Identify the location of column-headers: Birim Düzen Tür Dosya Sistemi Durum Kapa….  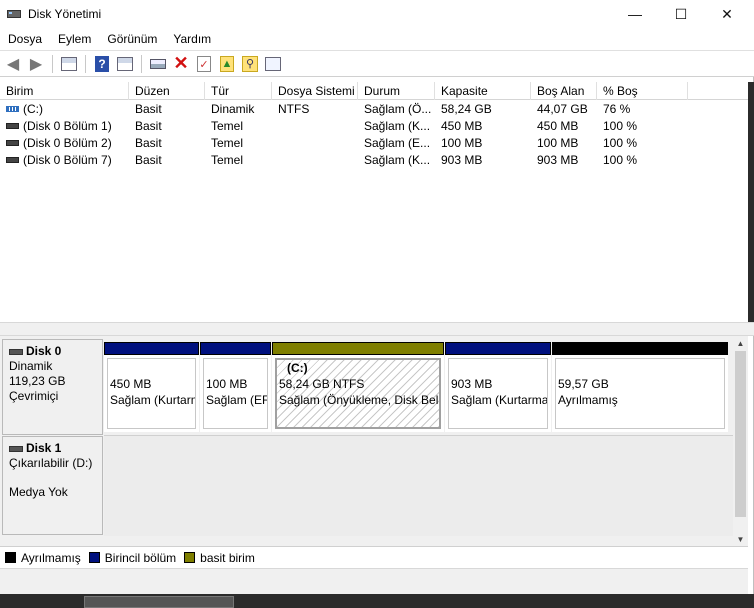
(374, 91).